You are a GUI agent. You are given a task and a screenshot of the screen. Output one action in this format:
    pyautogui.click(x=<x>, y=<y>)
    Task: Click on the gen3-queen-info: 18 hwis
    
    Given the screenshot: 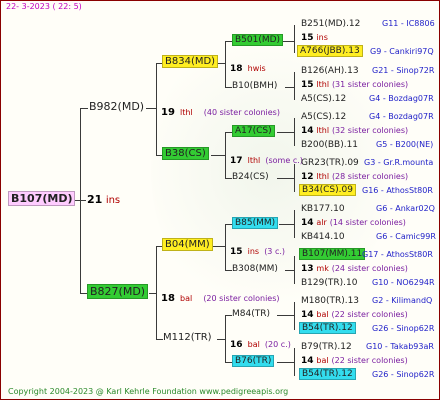 What is the action you would take?
    pyautogui.click(x=248, y=65)
    